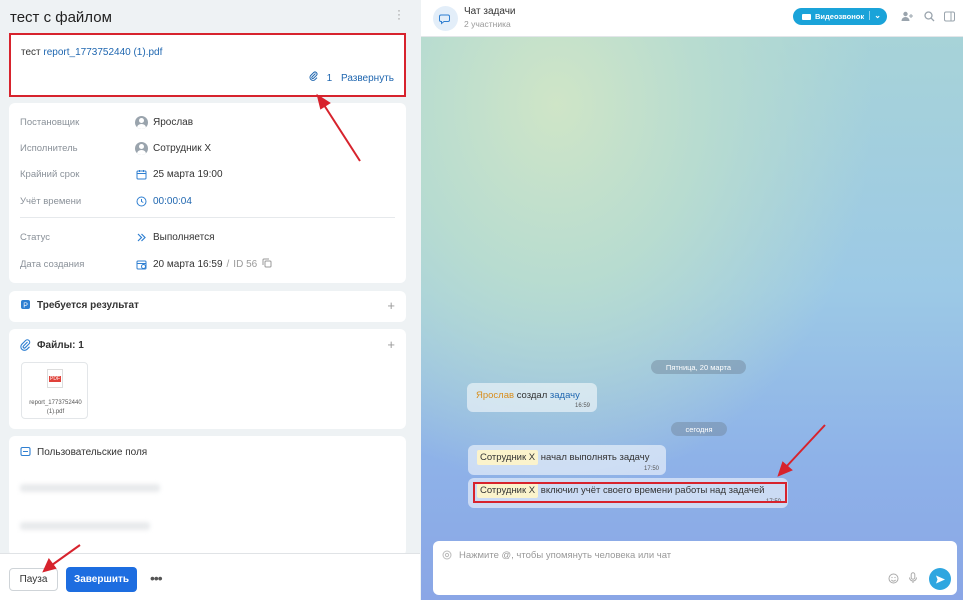  What do you see at coordinates (949, 16) in the screenshot?
I see `sidebar-toggle-icon` at bounding box center [949, 16].